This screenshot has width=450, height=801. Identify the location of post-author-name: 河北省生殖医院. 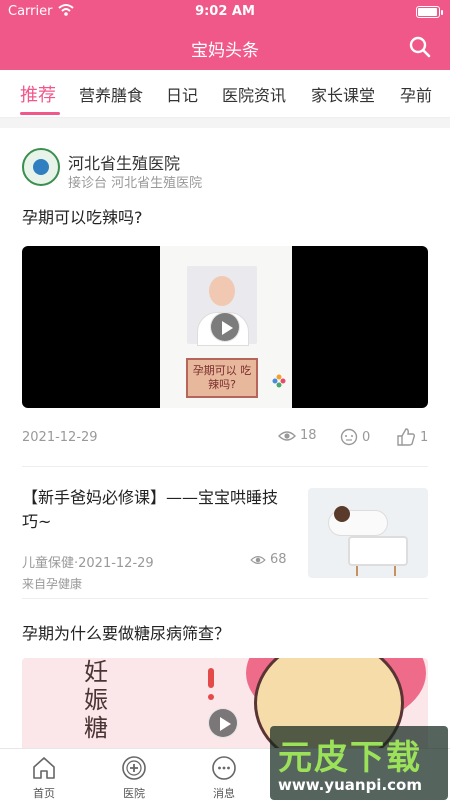
(124, 163).